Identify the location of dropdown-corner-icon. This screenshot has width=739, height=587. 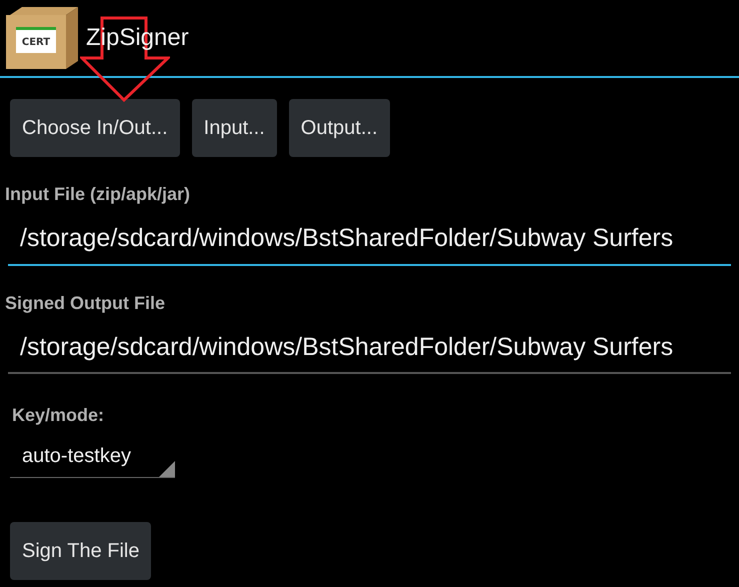
(167, 469).